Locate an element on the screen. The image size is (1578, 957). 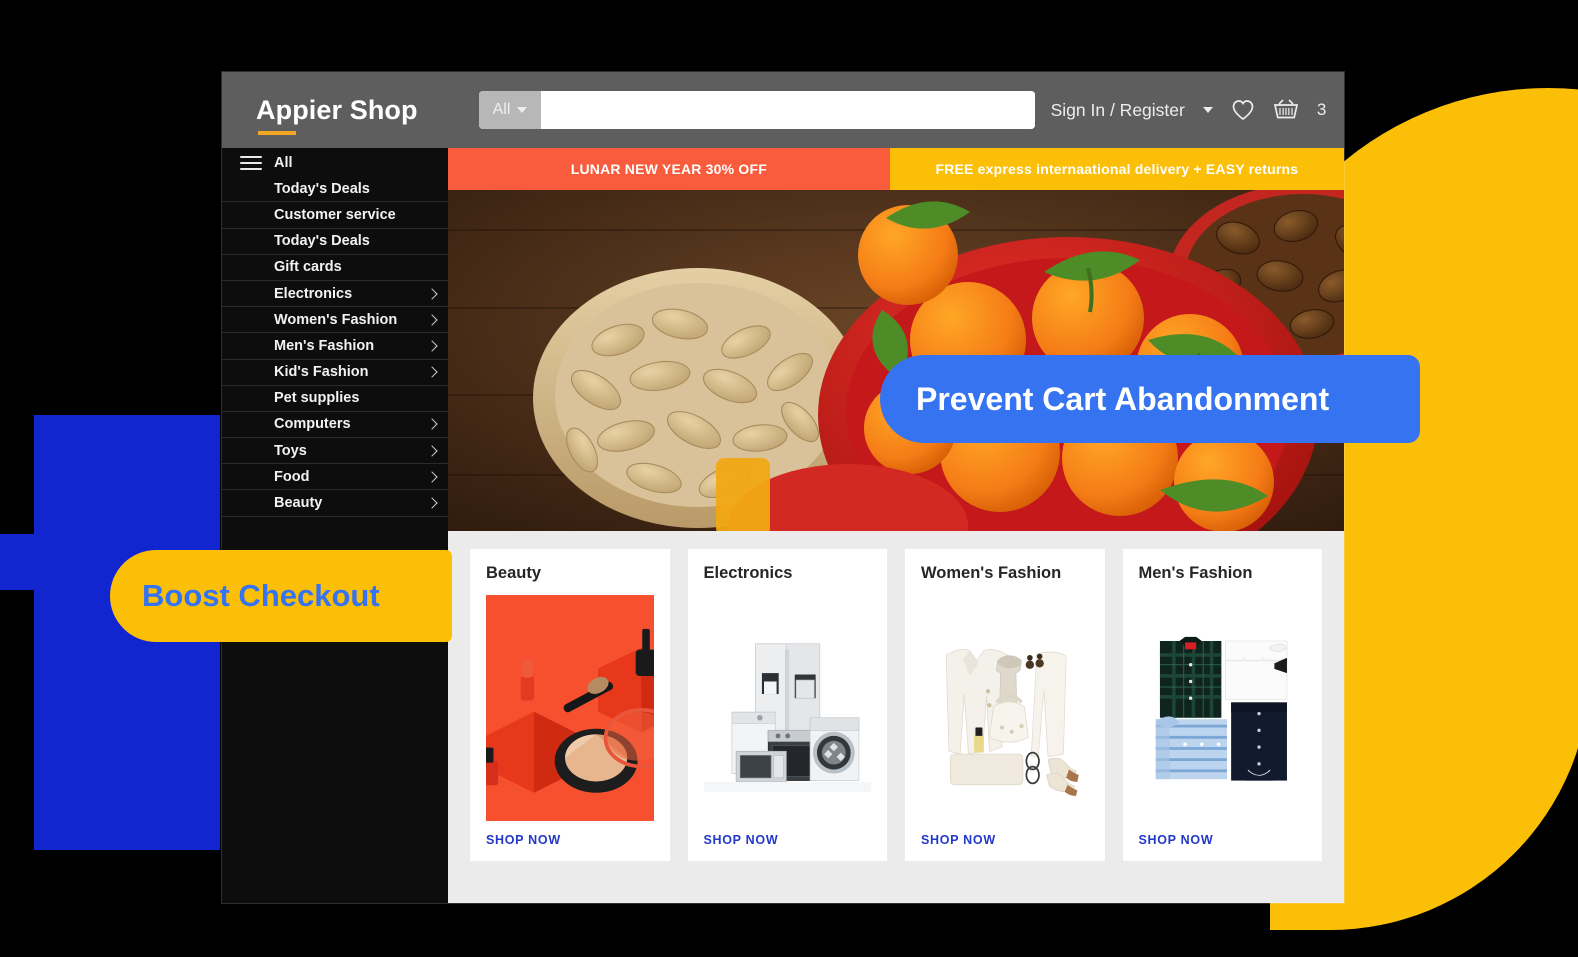
sidebar-item-kids-fashion: Kid's Fashion is located at coordinates (335, 373).